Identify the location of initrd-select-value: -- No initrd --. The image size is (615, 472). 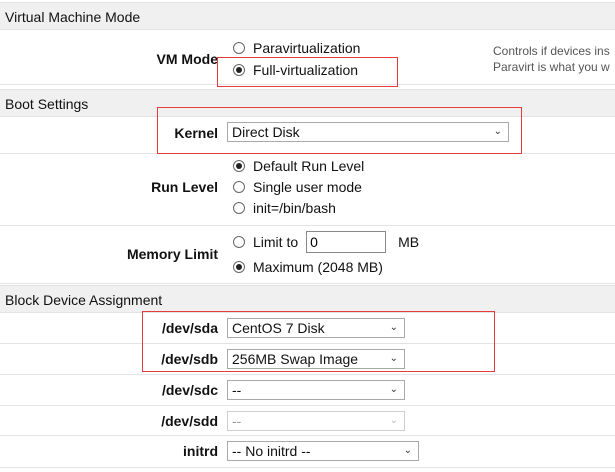
(271, 451).